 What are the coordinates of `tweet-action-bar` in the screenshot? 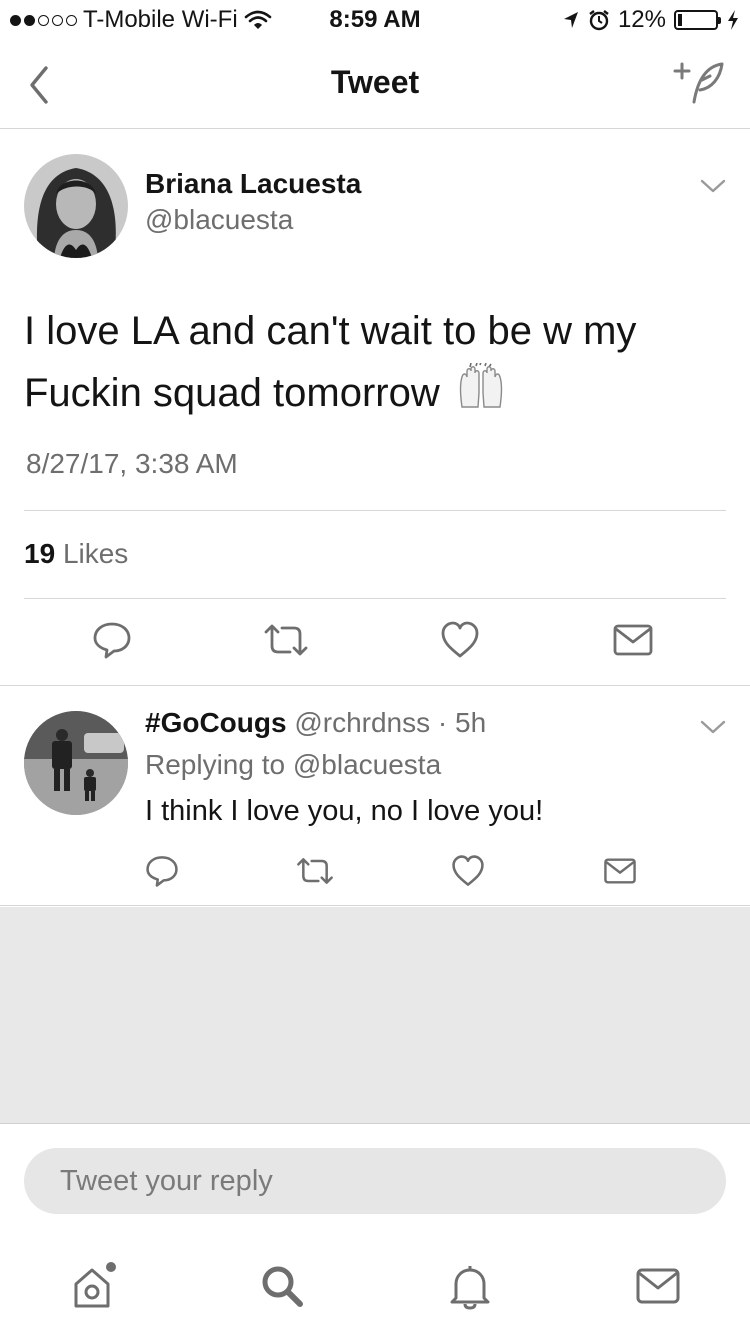 It's located at (375, 642).